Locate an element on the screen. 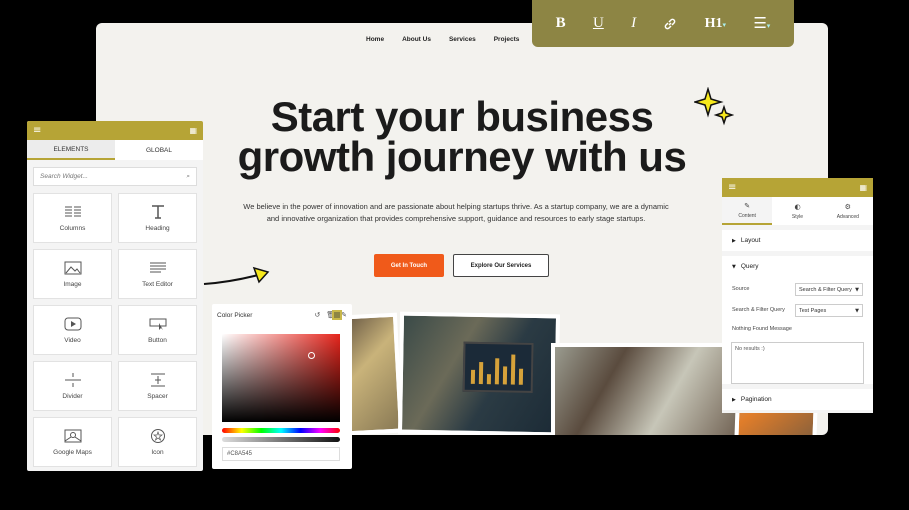 The height and width of the screenshot is (510, 909). color-handle is located at coordinates (311, 355).